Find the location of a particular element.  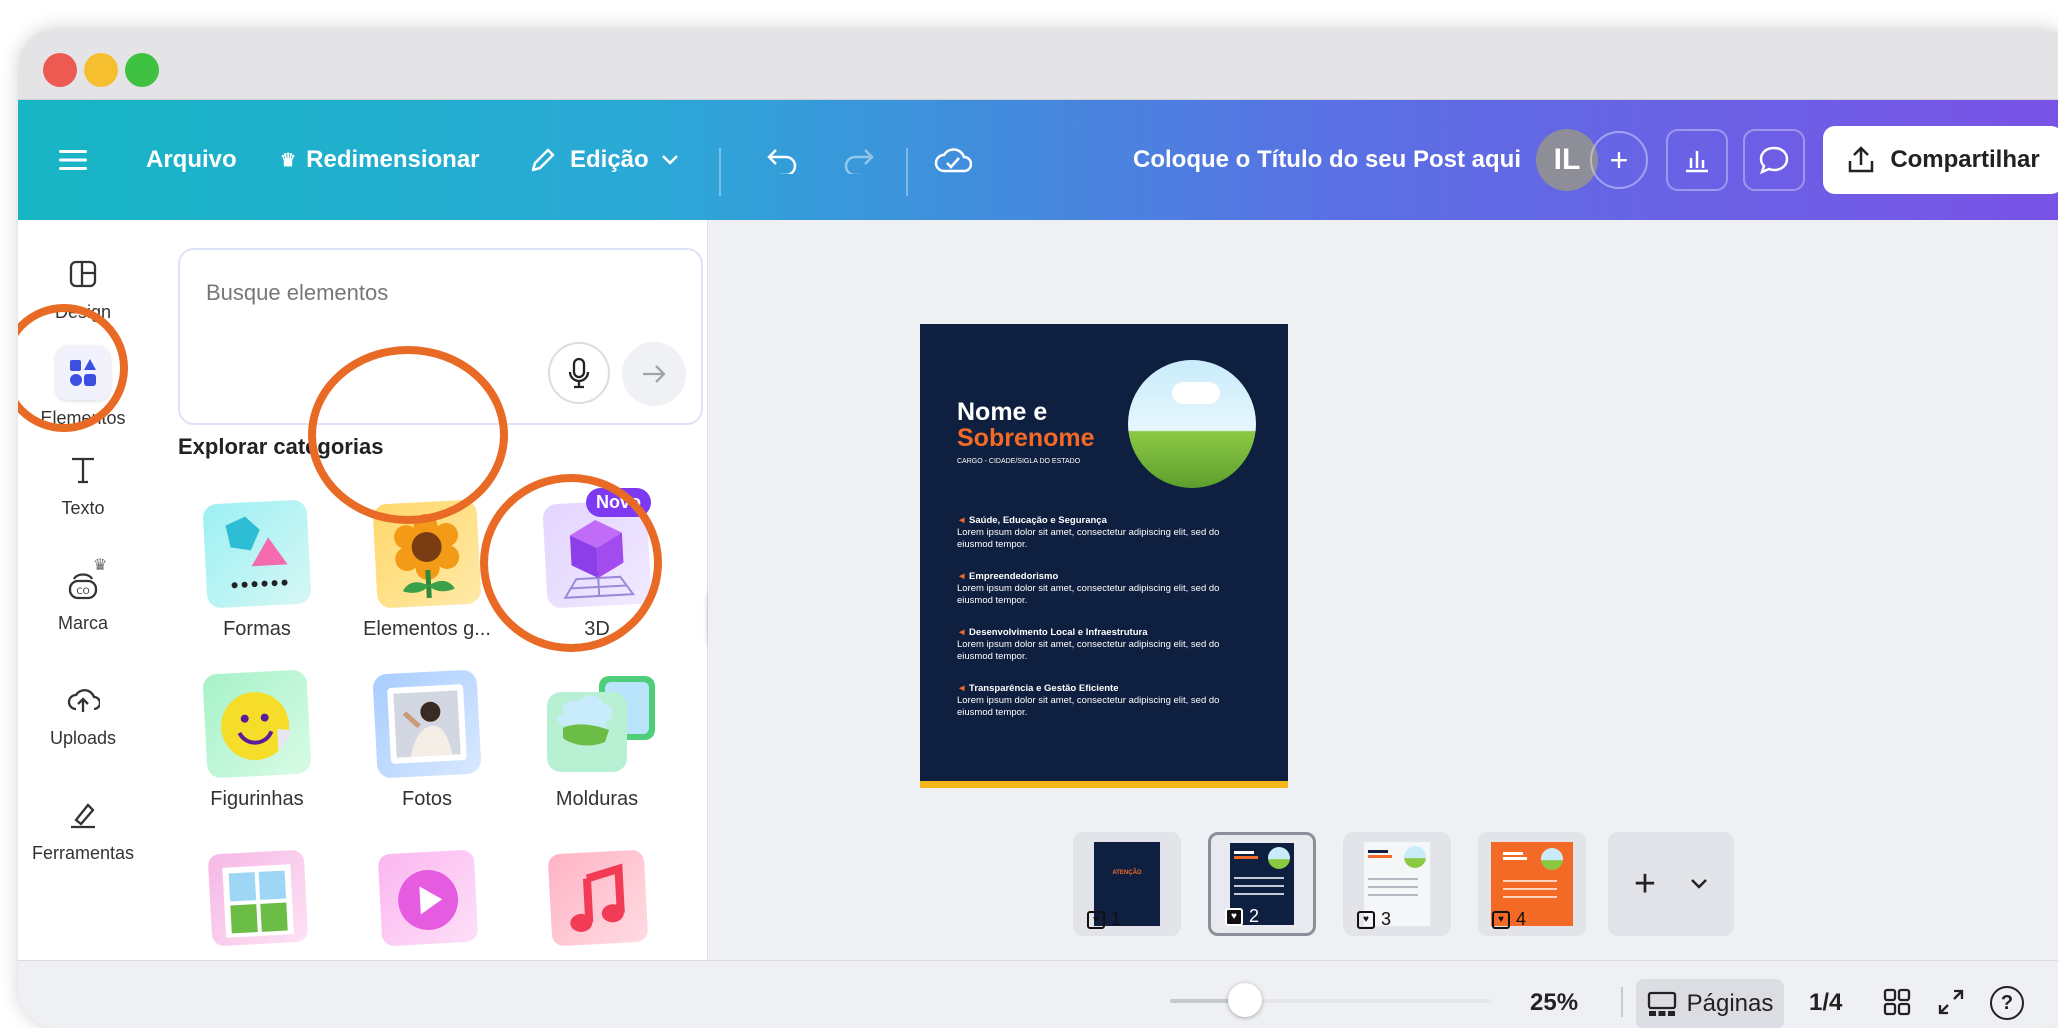

page-item-title: Empreendedorismo is located at coordinates (1014, 576).